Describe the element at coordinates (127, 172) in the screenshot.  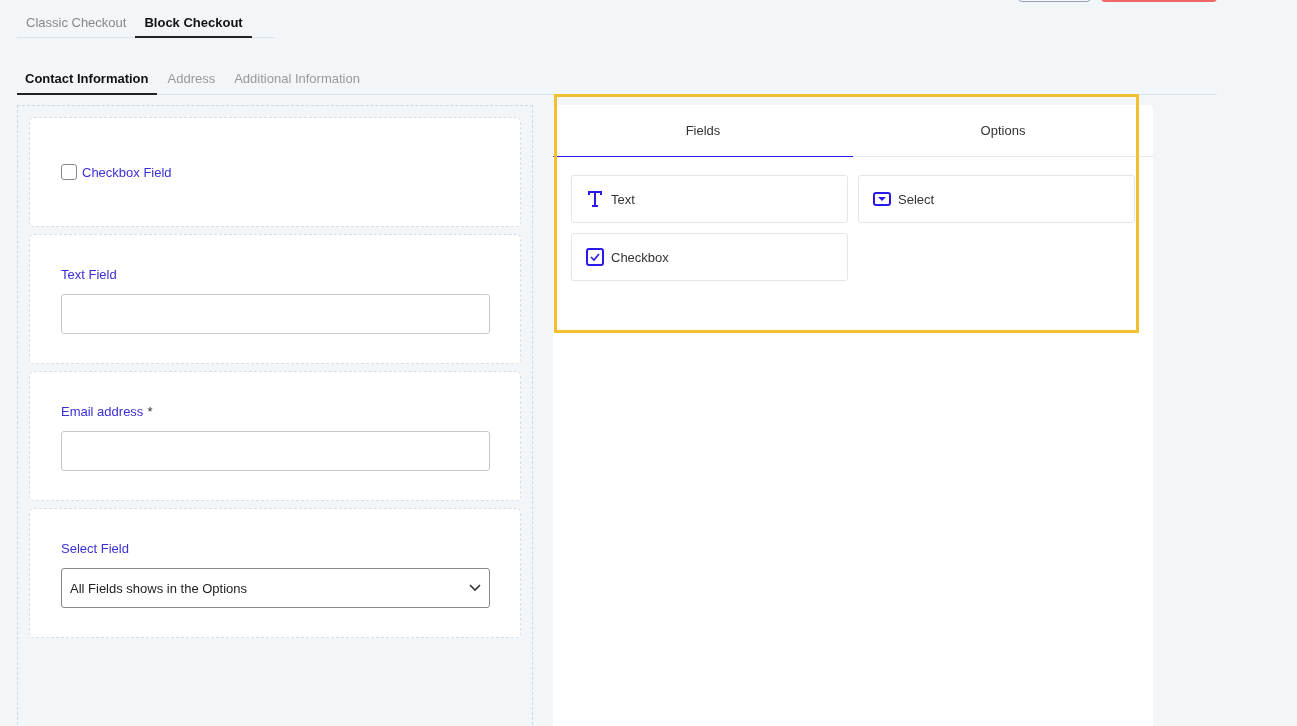
I see `field-label: Checkbox Field` at that location.